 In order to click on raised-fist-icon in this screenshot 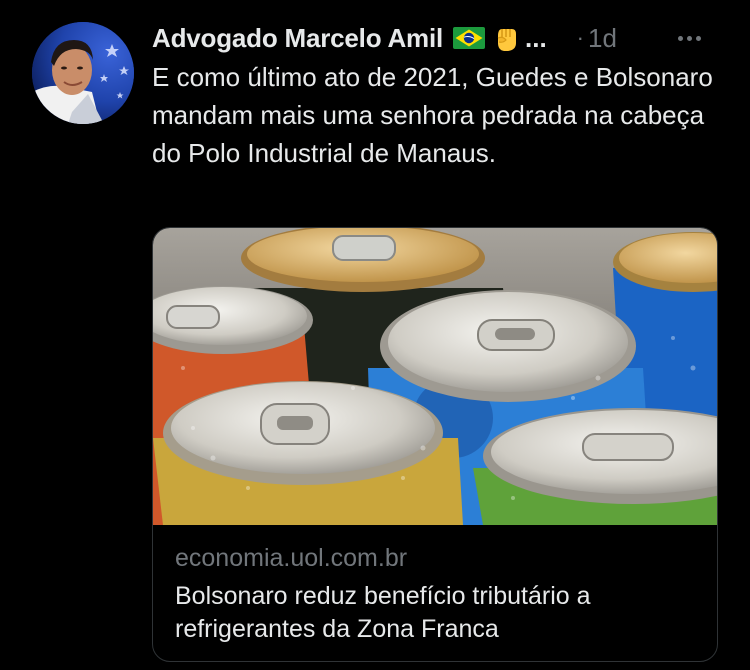, I will do `click(506, 38)`.